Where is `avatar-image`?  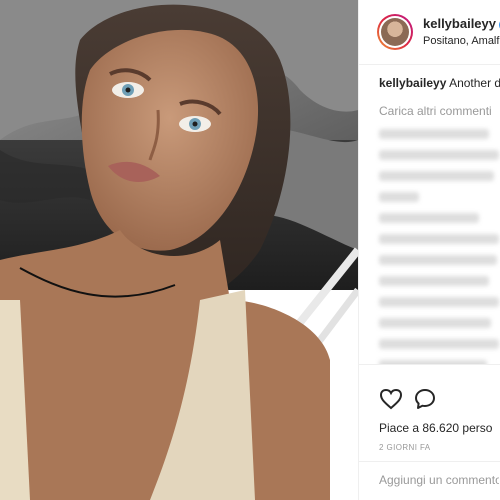 avatar-image is located at coordinates (395, 32).